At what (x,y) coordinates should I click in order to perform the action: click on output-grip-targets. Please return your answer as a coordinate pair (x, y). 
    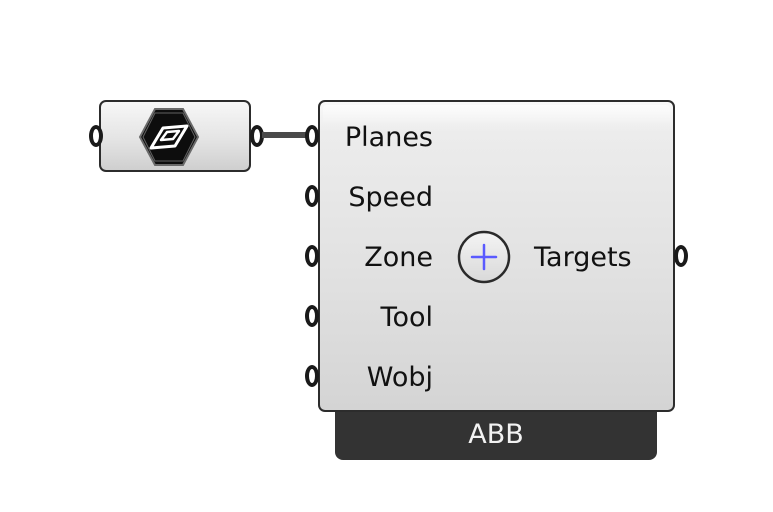
    Looking at the image, I should click on (681, 256).